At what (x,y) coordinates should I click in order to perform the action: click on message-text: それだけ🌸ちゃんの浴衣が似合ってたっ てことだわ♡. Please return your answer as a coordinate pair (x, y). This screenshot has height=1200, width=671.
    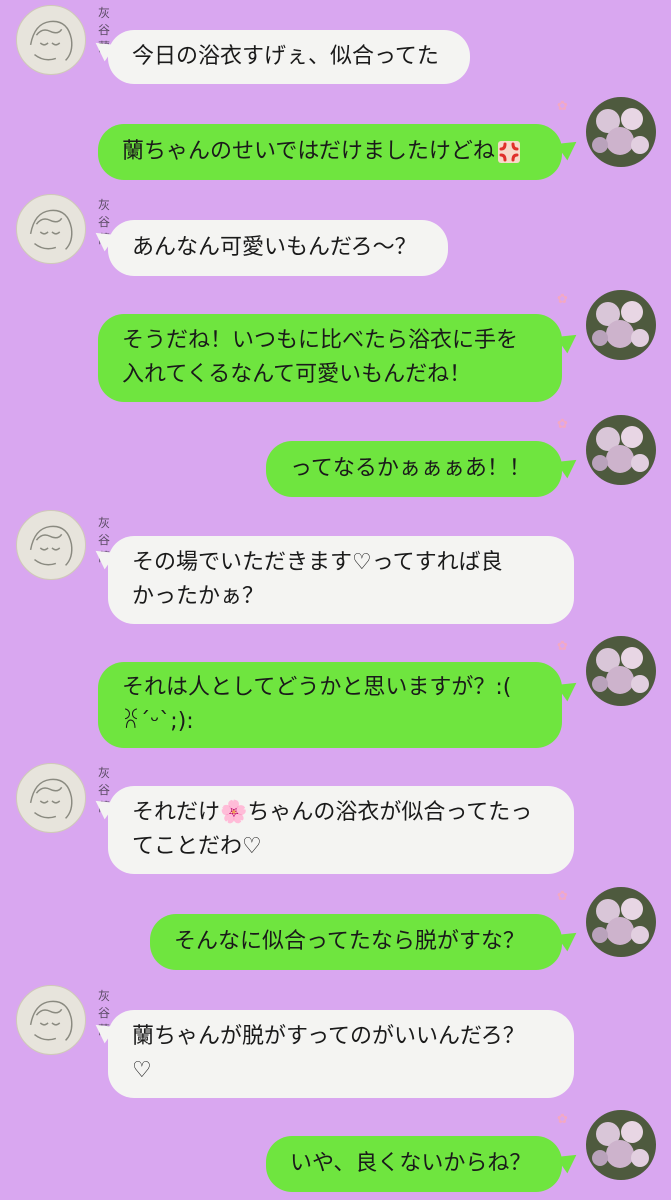
    Looking at the image, I should click on (341, 830).